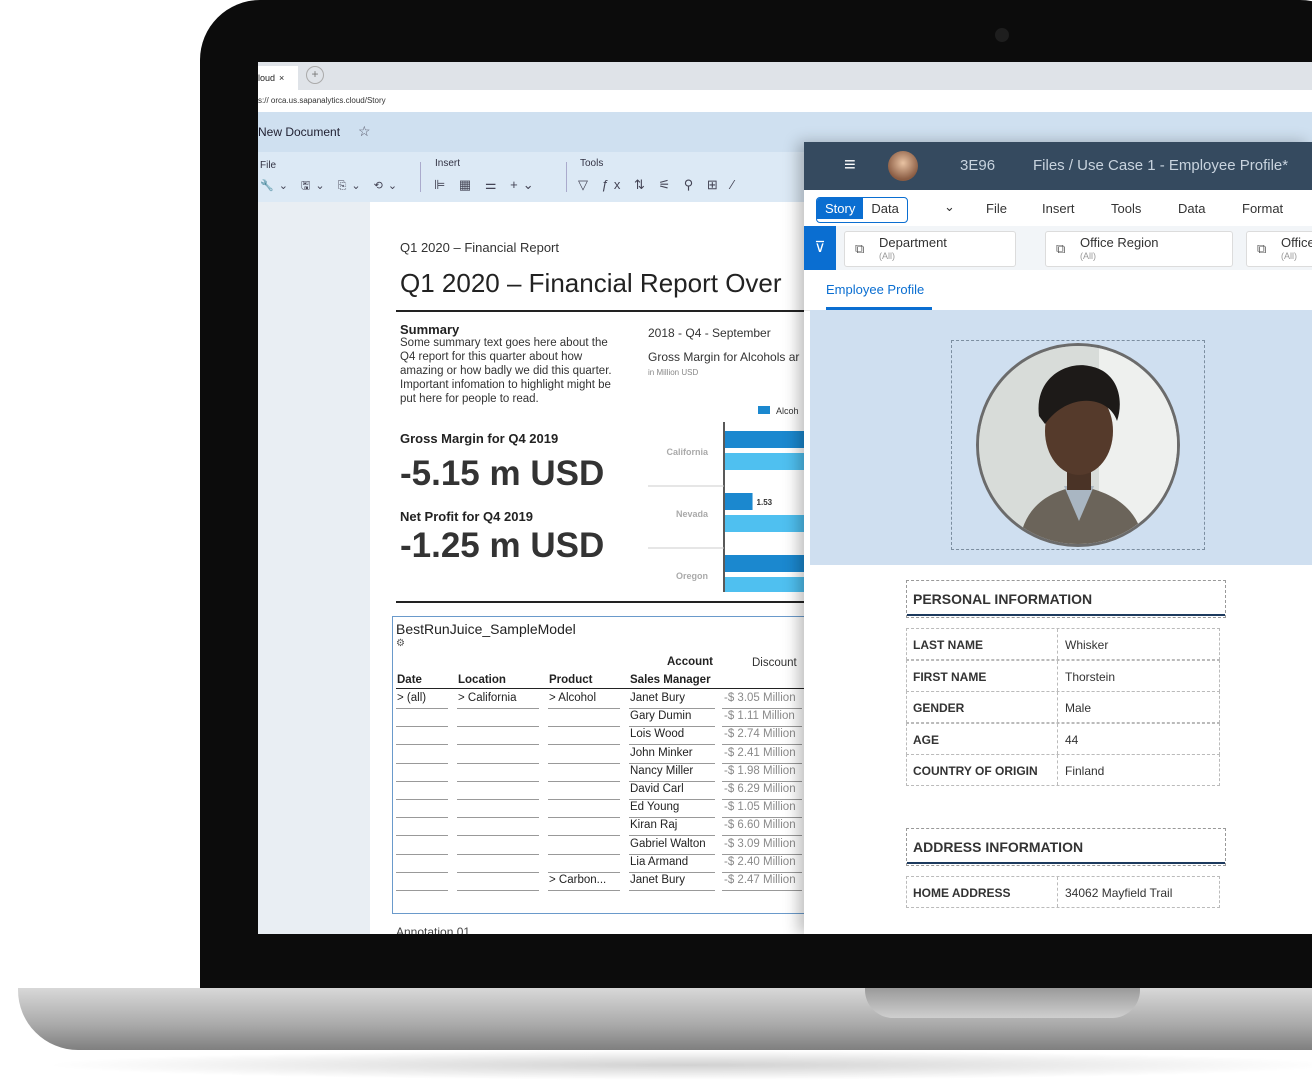 The width and height of the screenshot is (1312, 1089). I want to click on filter-office: ⧉ Office (All), so click(1279, 249).